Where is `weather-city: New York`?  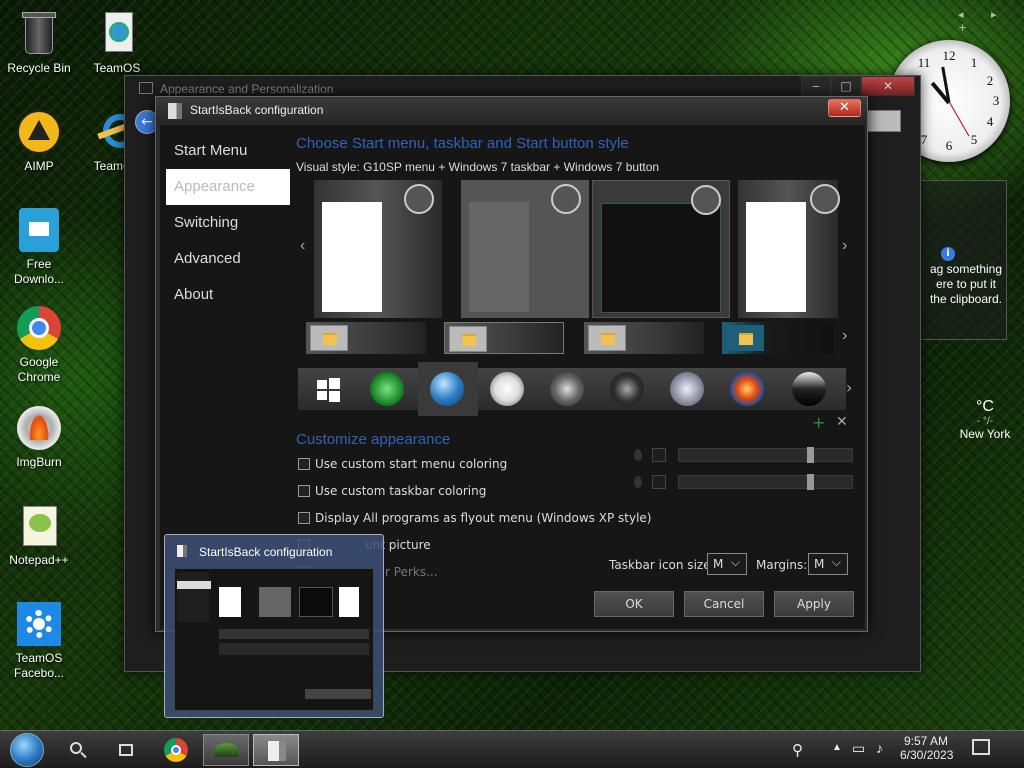 weather-city: New York is located at coordinates (985, 434).